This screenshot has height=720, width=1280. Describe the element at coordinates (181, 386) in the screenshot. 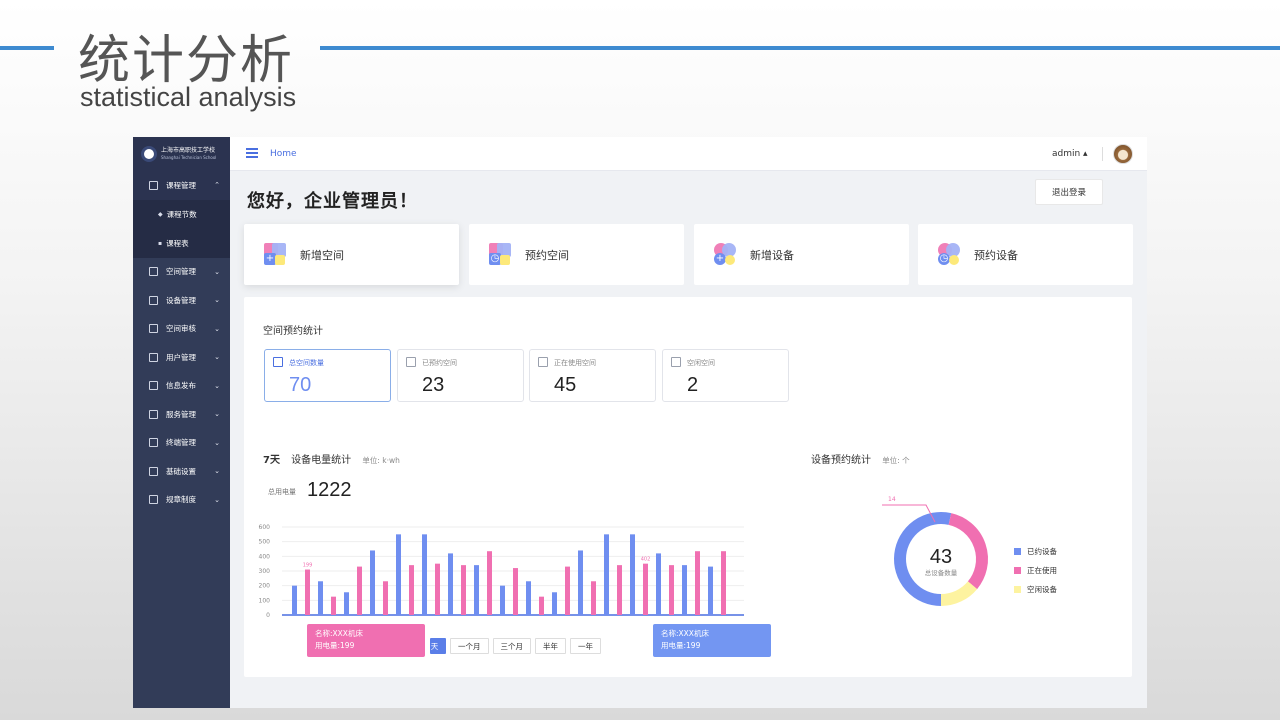

I see `sidebar-item-5: 信息发布 ⌄` at that location.